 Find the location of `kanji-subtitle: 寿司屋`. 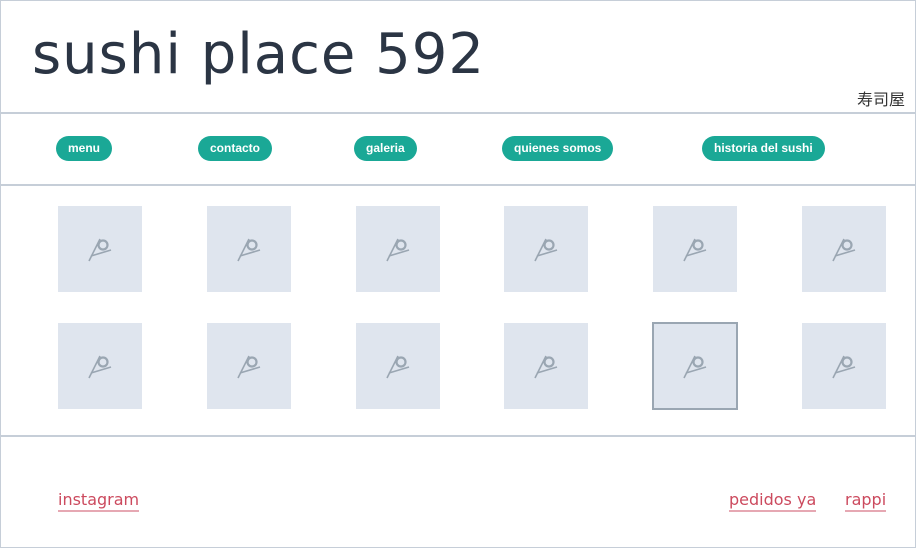

kanji-subtitle: 寿司屋 is located at coordinates (880, 99).